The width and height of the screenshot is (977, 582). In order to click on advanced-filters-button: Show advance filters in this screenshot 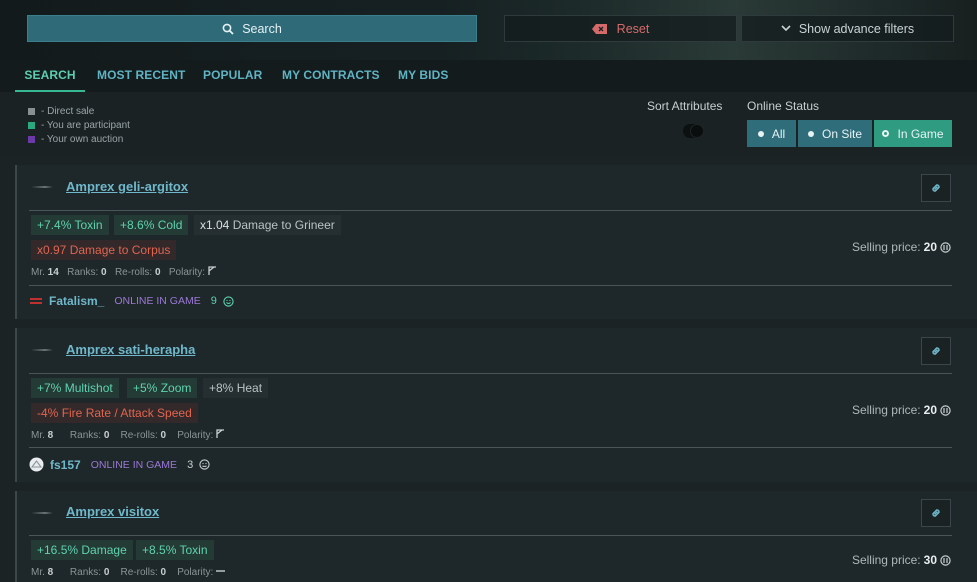, I will do `click(847, 28)`.